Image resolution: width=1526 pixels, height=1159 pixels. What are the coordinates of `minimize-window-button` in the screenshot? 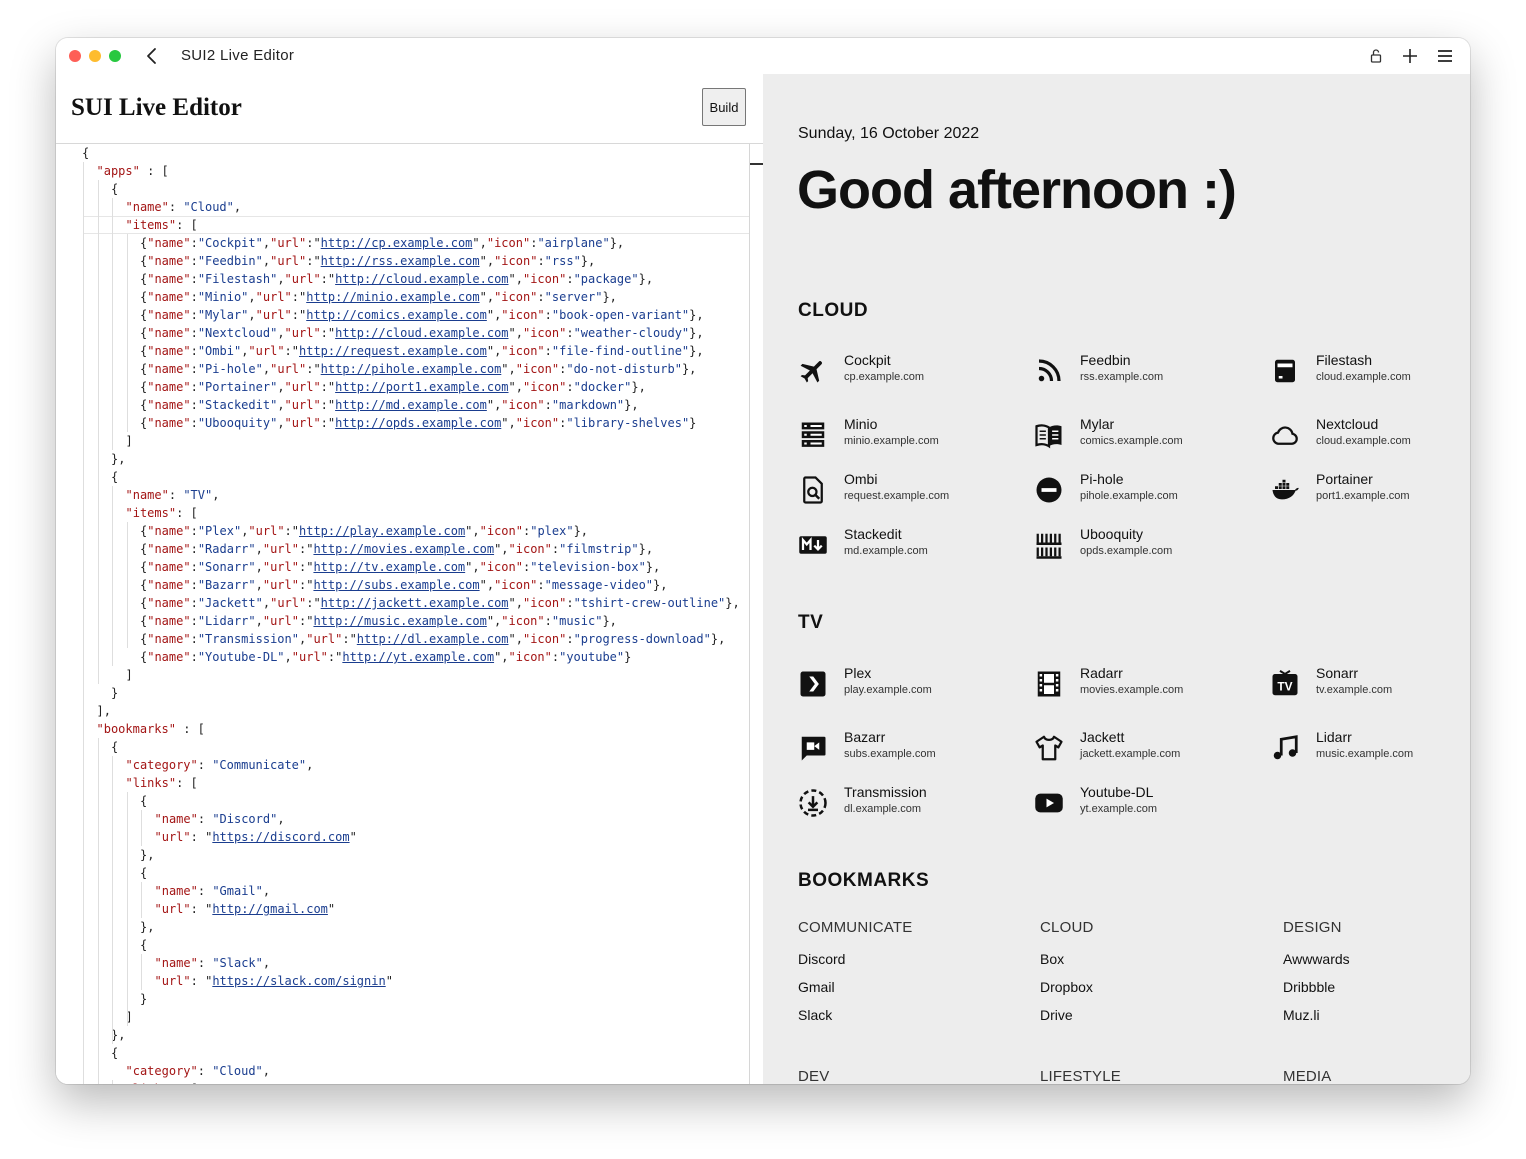 It's located at (95, 56).